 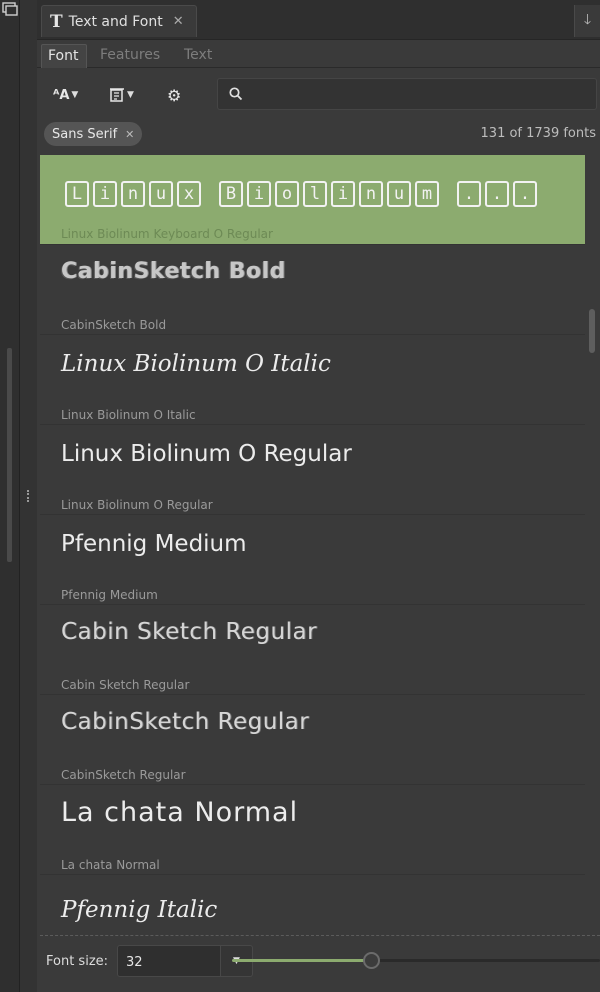 I want to click on dialog-tab-text-and-font: T Text and Font ✕, so click(x=119, y=21).